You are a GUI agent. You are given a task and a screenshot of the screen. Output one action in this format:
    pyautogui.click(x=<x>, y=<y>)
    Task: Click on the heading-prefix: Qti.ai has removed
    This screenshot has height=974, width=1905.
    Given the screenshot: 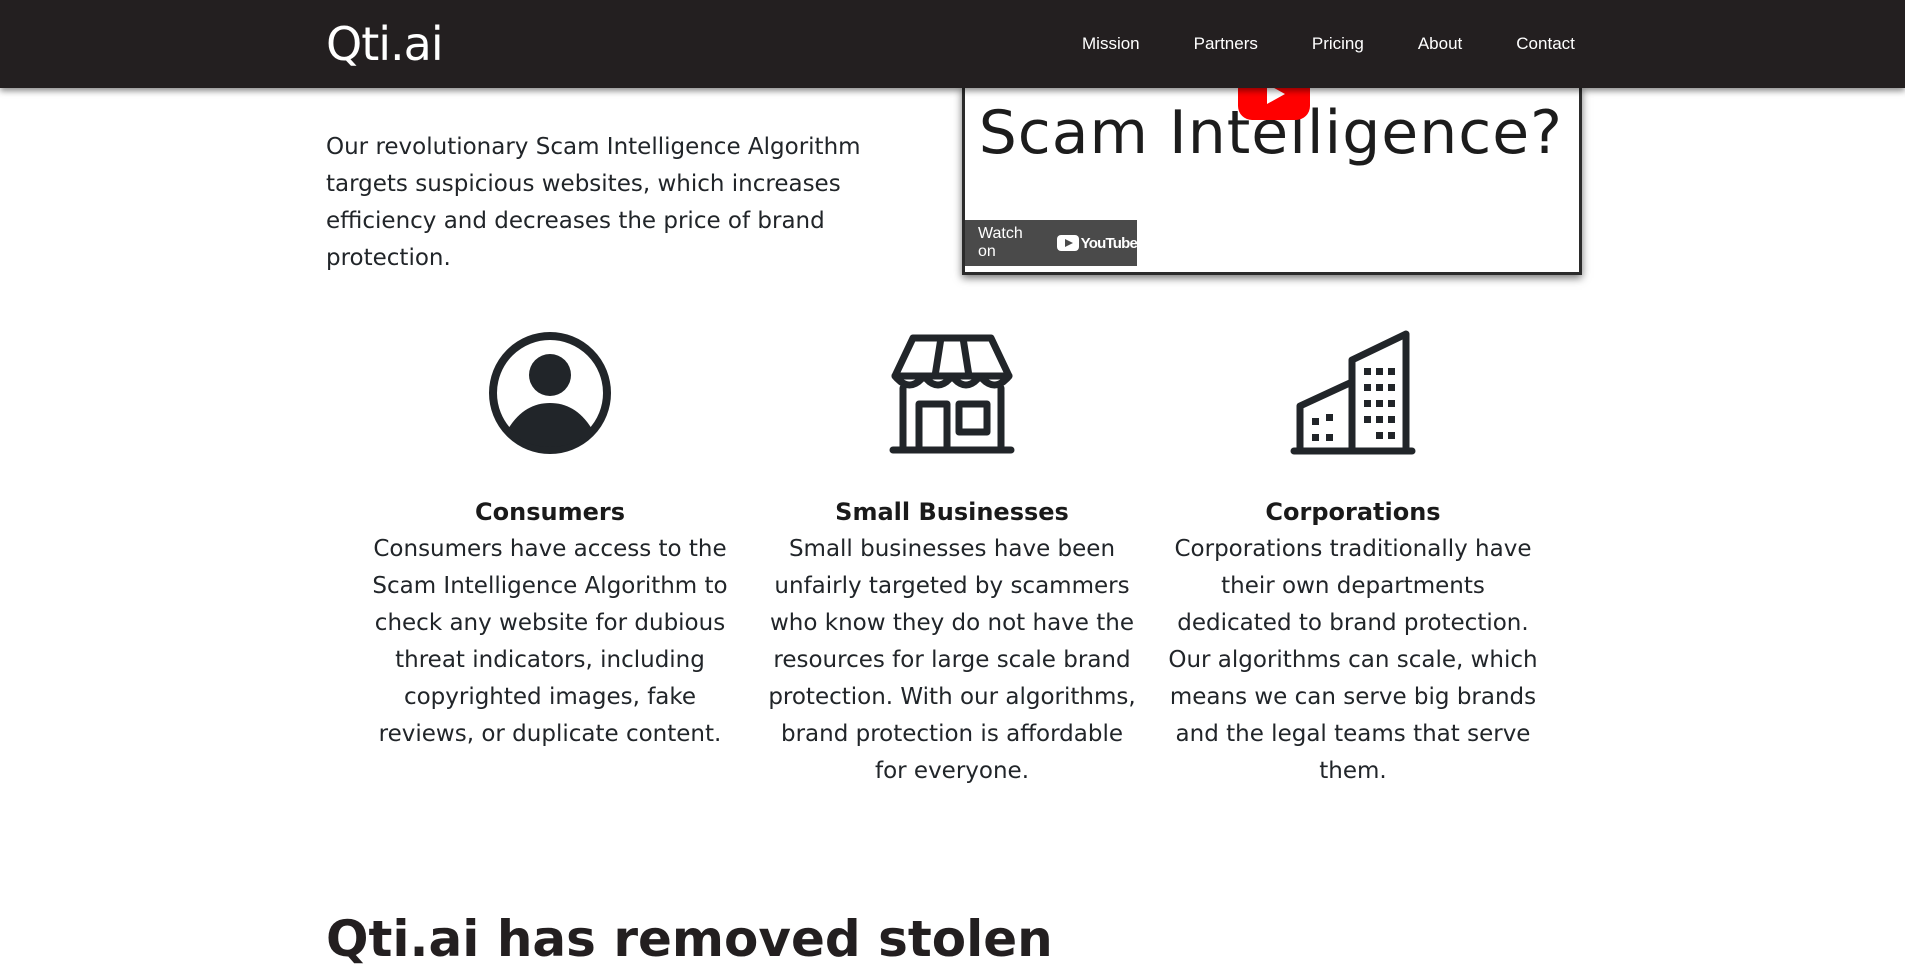 What is the action you would take?
    pyautogui.click(x=602, y=938)
    